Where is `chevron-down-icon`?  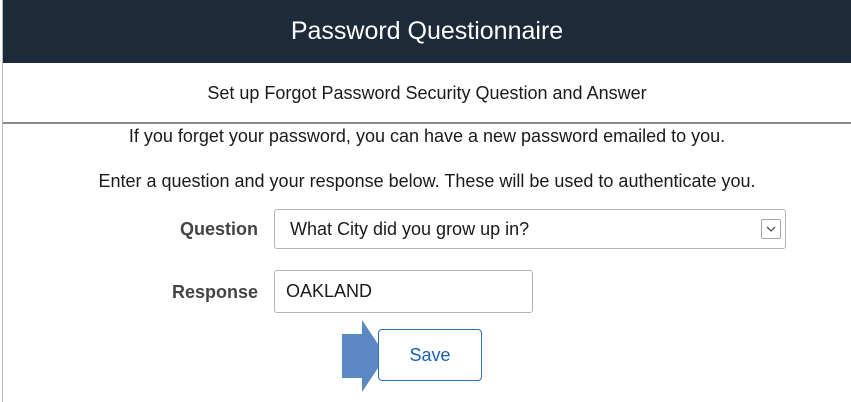 chevron-down-icon is located at coordinates (771, 229).